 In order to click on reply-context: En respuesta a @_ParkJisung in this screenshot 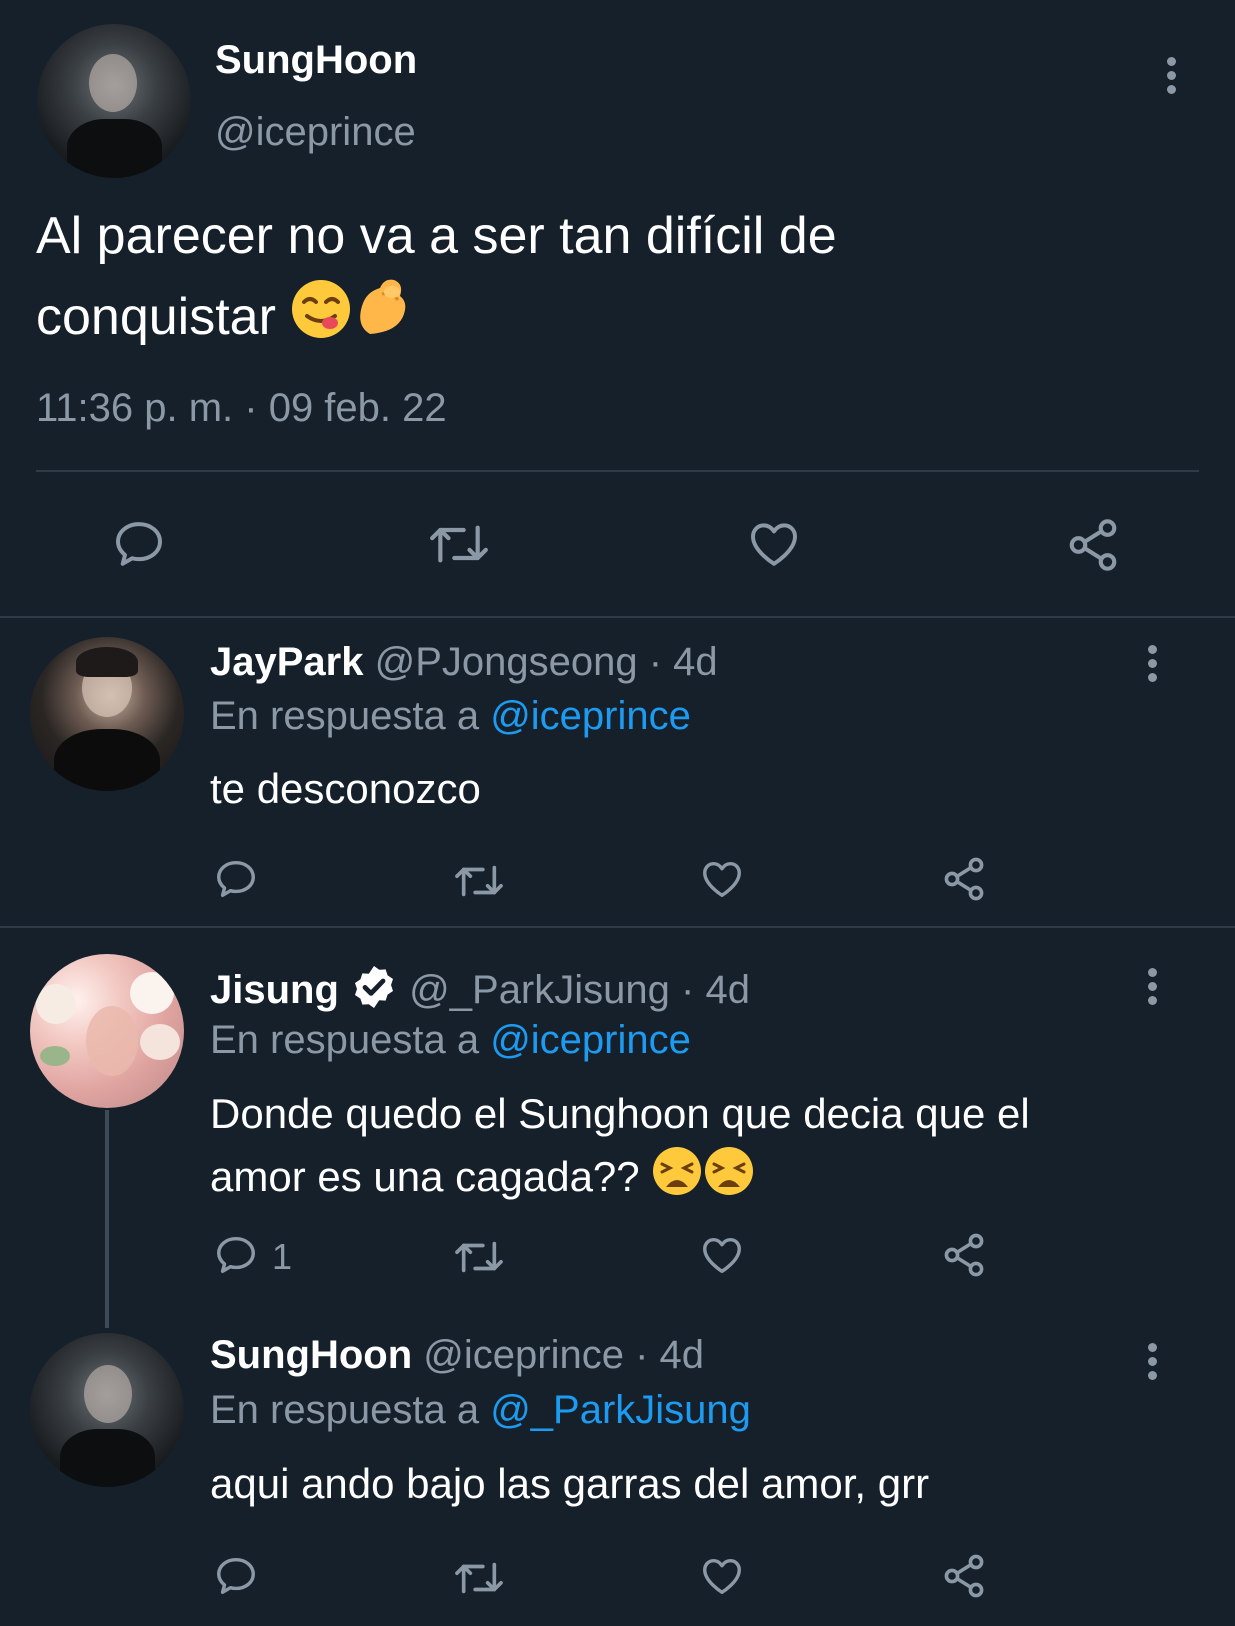, I will do `click(480, 1410)`.